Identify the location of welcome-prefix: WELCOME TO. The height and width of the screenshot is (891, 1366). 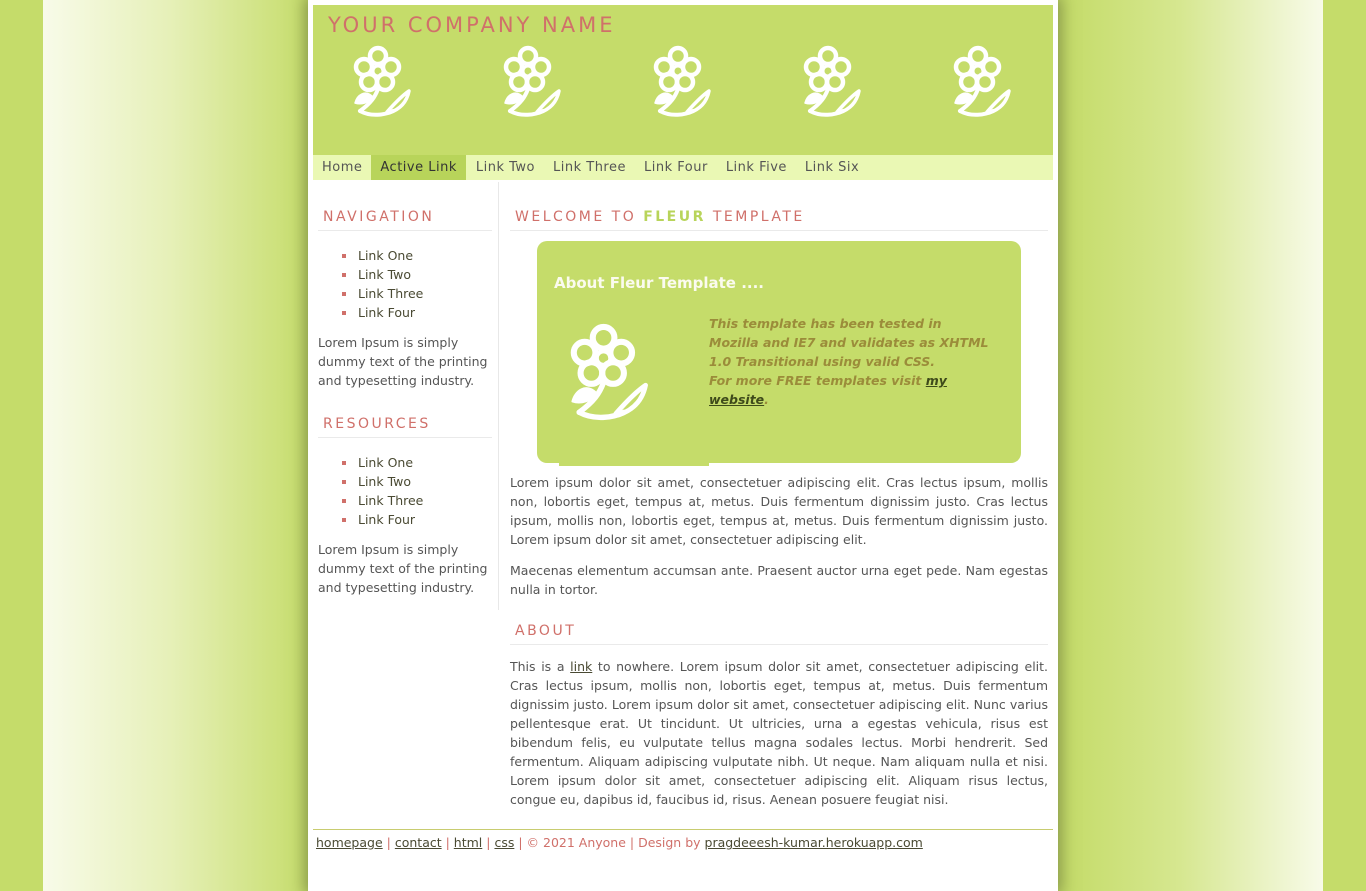
(579, 217).